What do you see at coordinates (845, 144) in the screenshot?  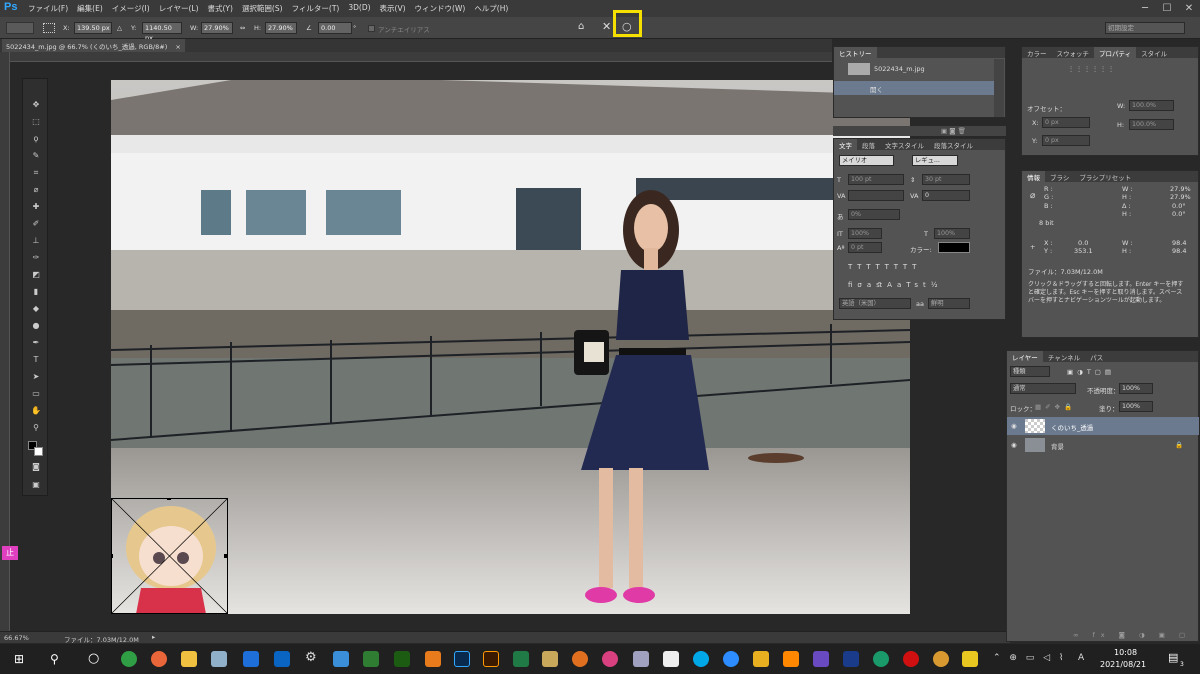 I see `tab-character: 文字` at bounding box center [845, 144].